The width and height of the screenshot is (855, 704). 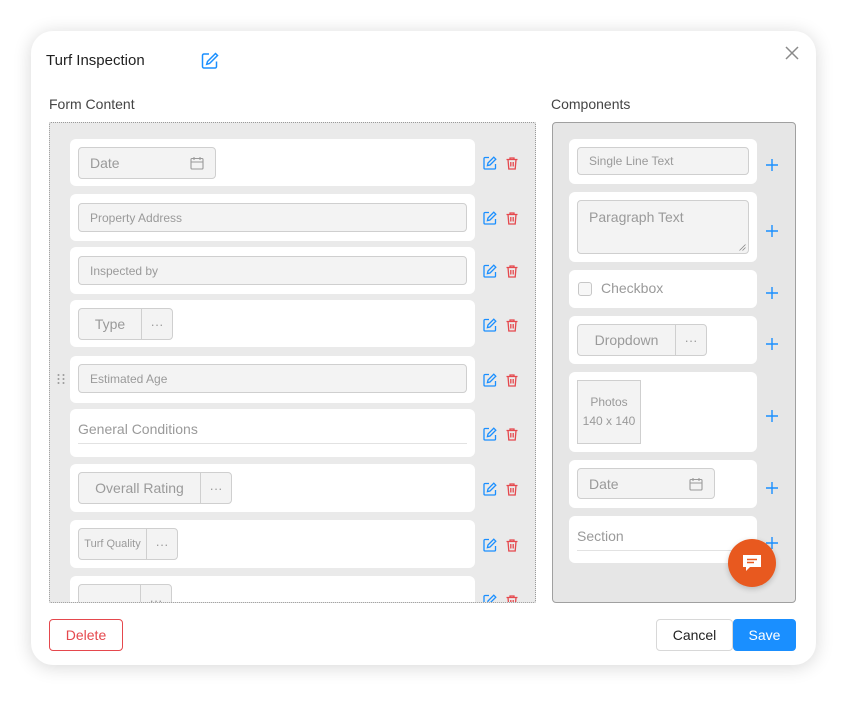 What do you see at coordinates (694, 635) in the screenshot?
I see `cancel-button: Cancel` at bounding box center [694, 635].